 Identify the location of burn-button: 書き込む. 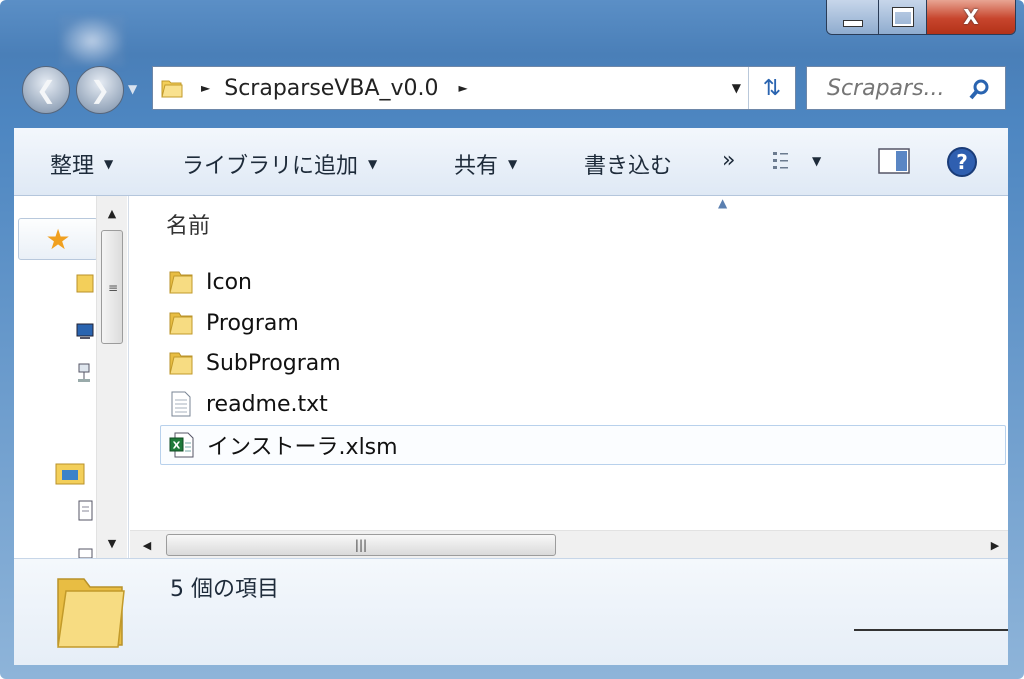
(628, 164).